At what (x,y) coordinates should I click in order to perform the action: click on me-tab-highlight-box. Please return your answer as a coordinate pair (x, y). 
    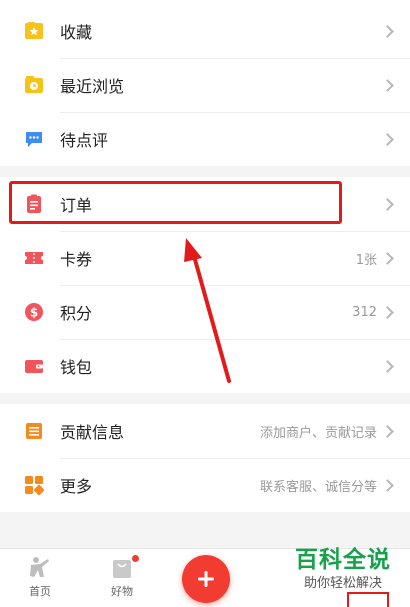
    Looking at the image, I should click on (368, 599).